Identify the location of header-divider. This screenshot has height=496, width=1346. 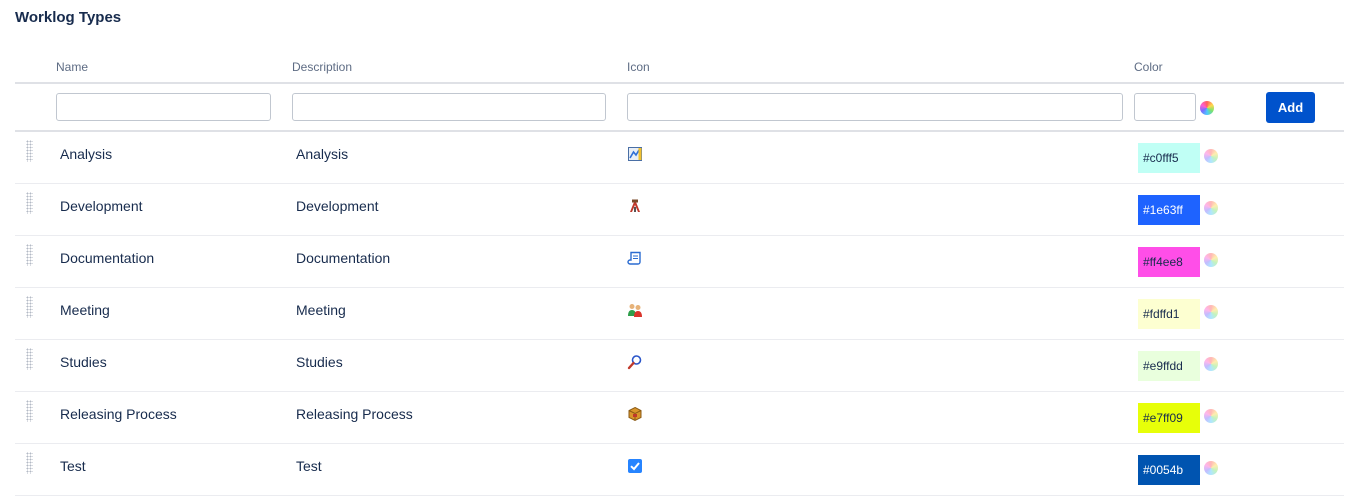
(679, 83).